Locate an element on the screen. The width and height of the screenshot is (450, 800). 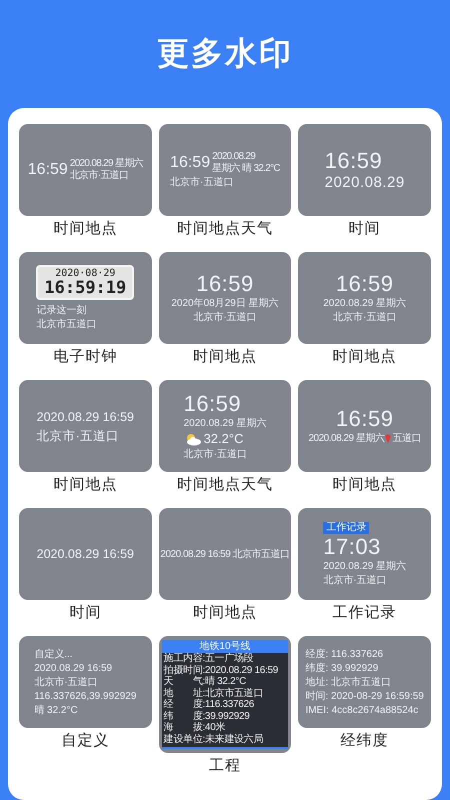
watermark-text: 纬度: 39.992929 is located at coordinates (341, 668).